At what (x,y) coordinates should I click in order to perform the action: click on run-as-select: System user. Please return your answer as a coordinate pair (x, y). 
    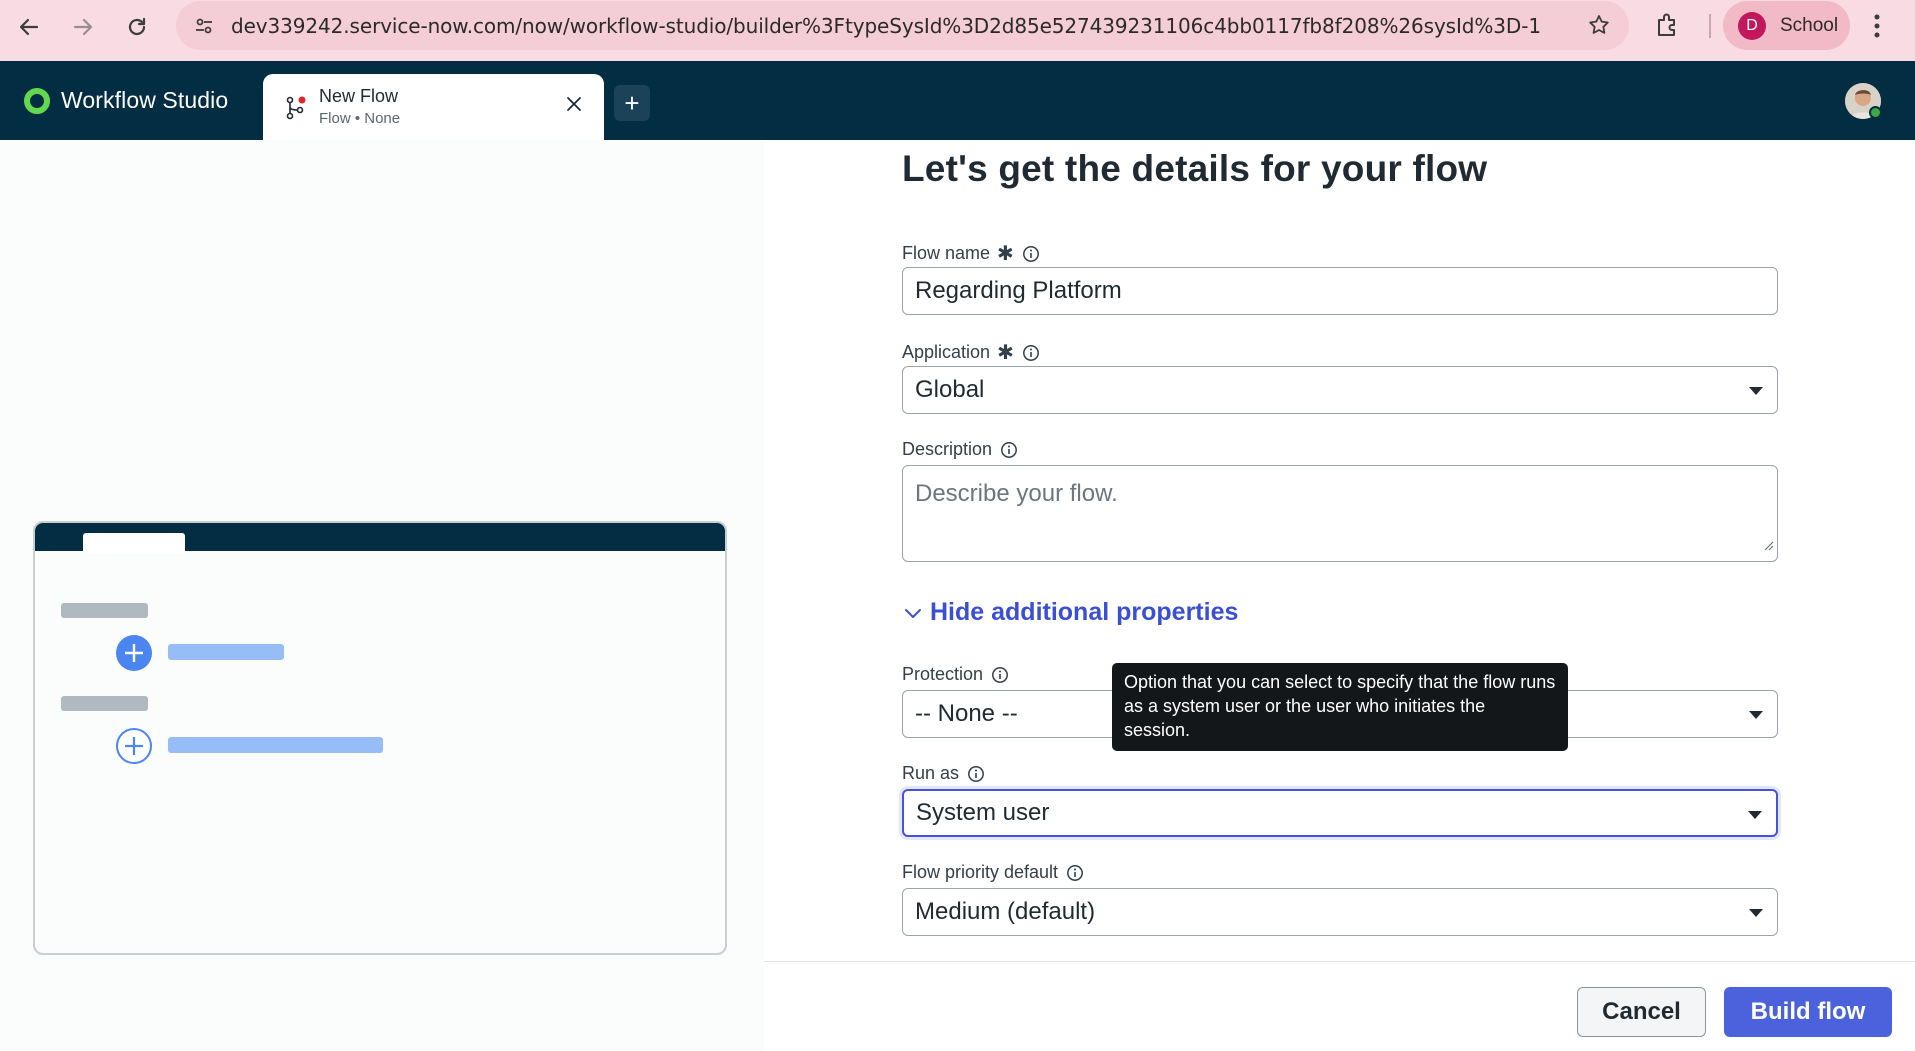
    Looking at the image, I should click on (1340, 813).